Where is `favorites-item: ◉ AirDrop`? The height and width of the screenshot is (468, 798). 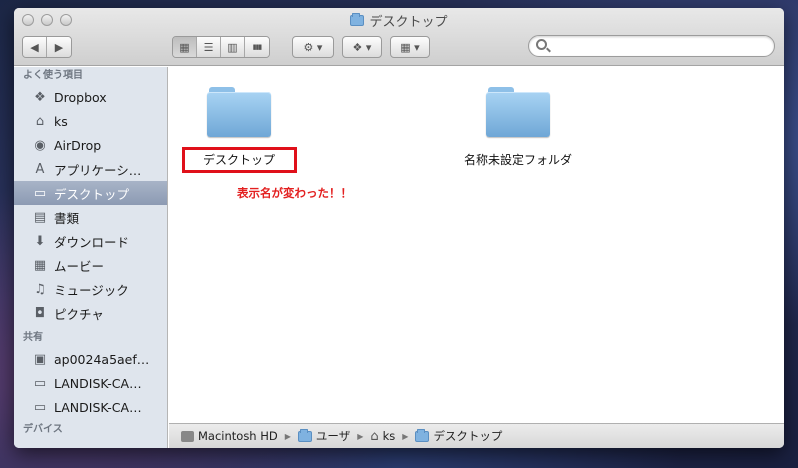 favorites-item: ◉ AirDrop is located at coordinates (90, 145).